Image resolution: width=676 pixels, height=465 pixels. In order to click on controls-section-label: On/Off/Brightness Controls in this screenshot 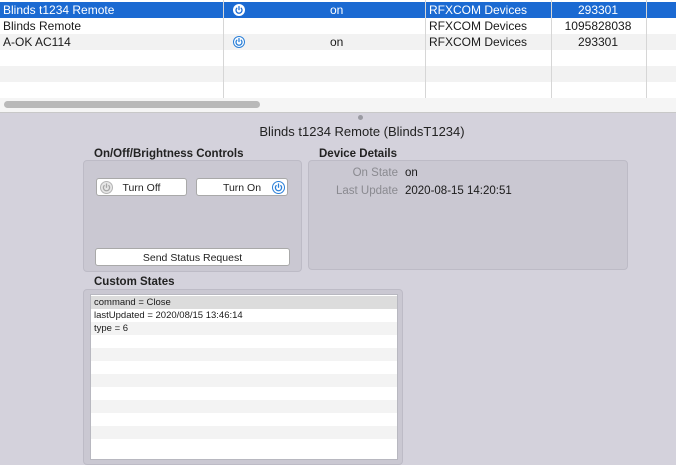, I will do `click(169, 154)`.